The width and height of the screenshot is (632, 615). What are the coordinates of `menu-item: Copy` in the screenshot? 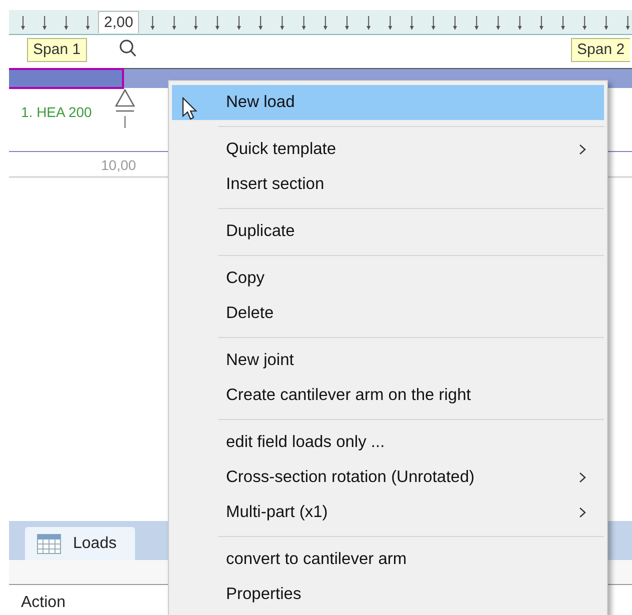 It's located at (388, 278).